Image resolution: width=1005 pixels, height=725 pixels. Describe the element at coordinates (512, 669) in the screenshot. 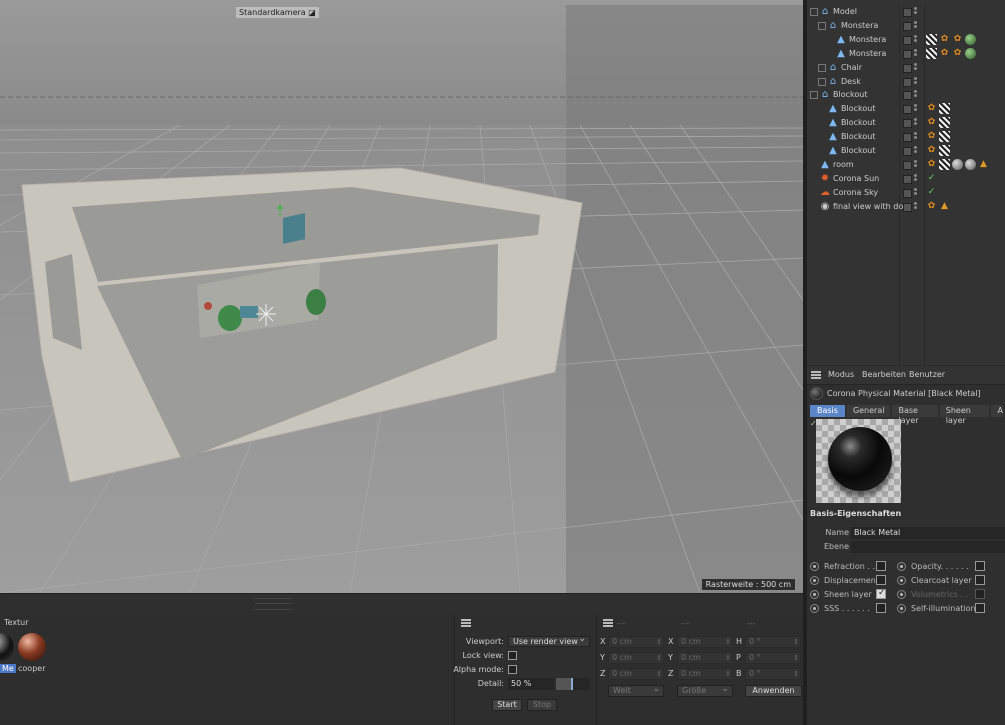

I see `alpha-mode-checkbox` at that location.